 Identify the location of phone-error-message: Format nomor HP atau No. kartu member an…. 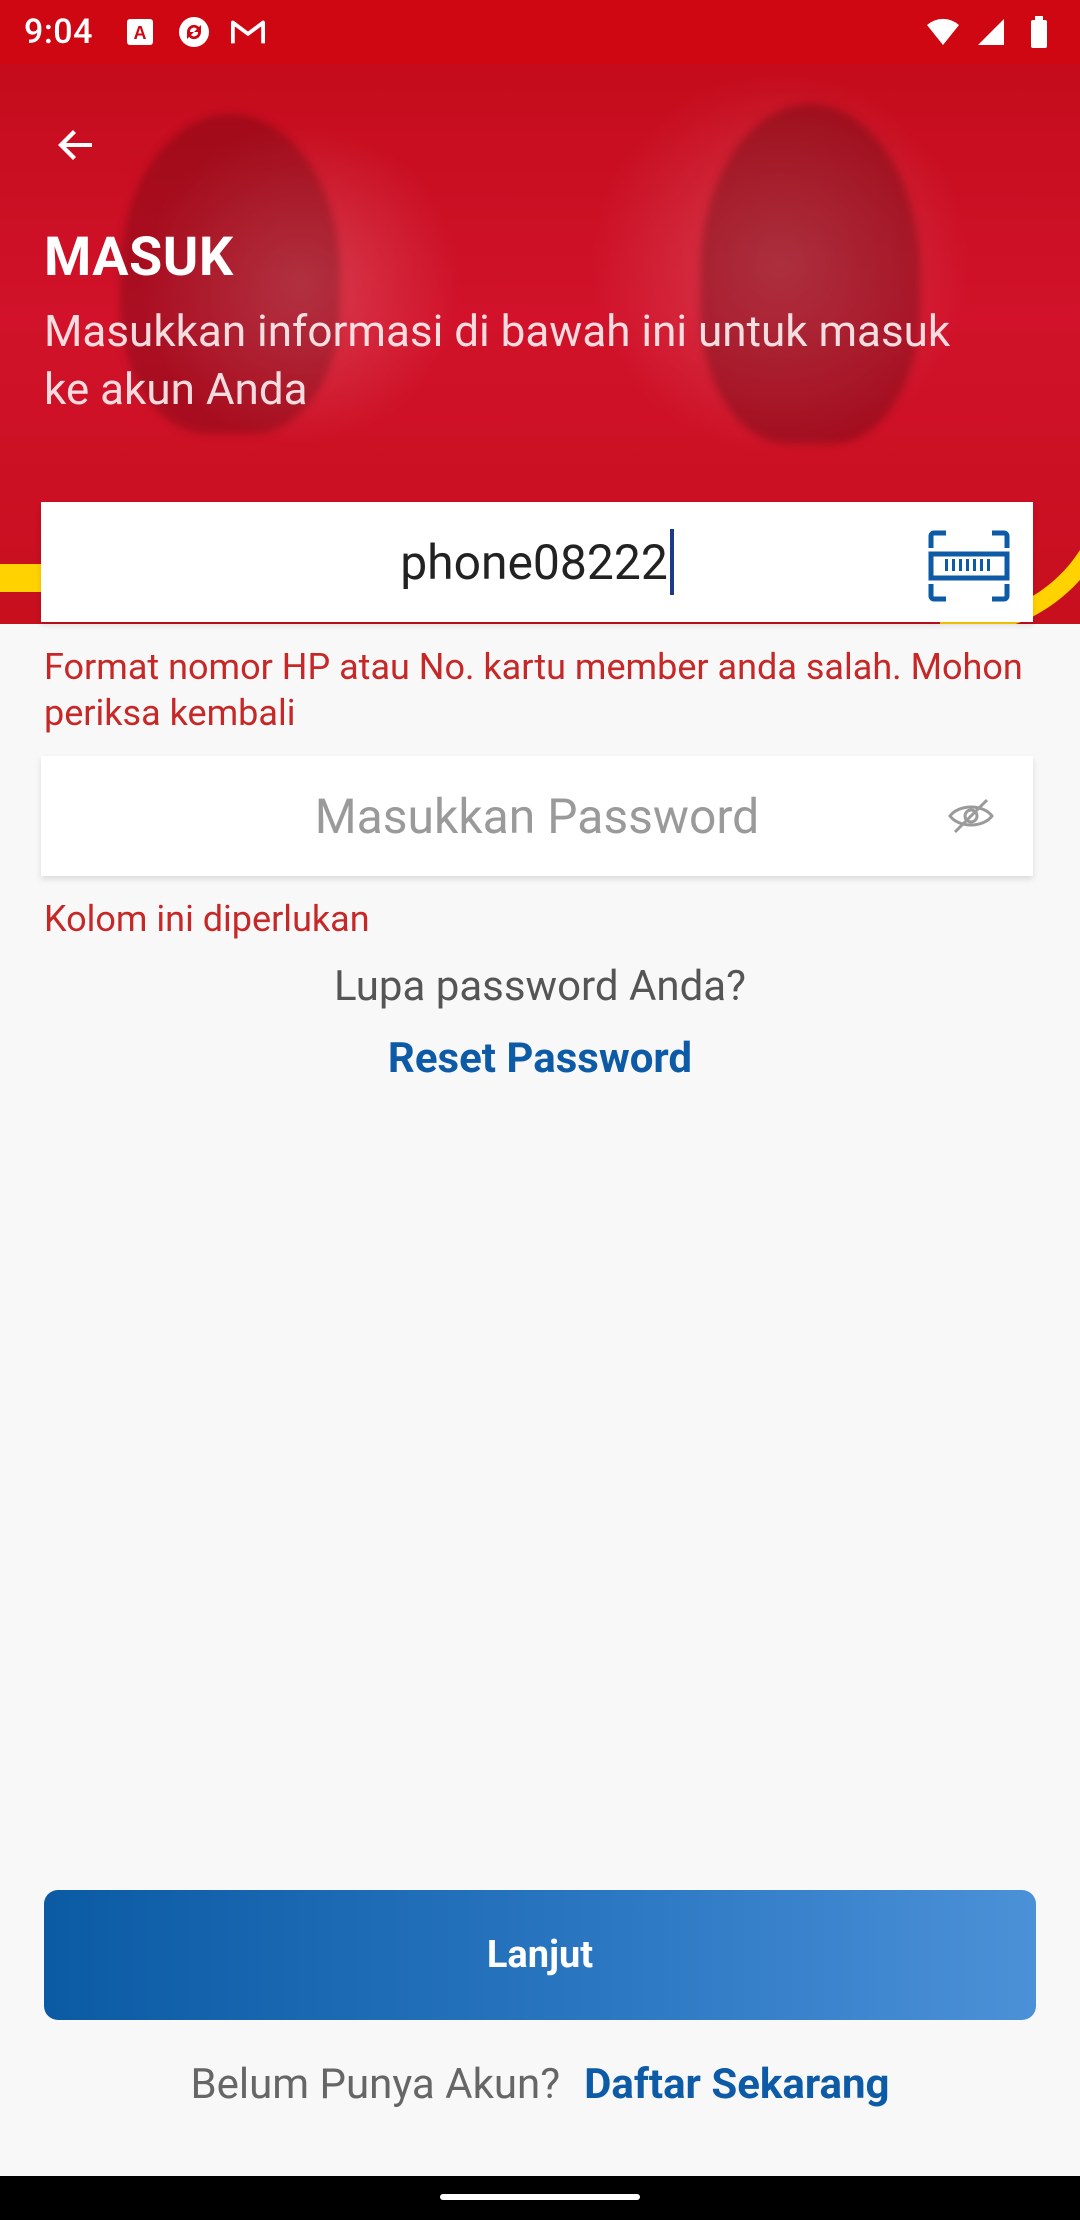
(533, 690).